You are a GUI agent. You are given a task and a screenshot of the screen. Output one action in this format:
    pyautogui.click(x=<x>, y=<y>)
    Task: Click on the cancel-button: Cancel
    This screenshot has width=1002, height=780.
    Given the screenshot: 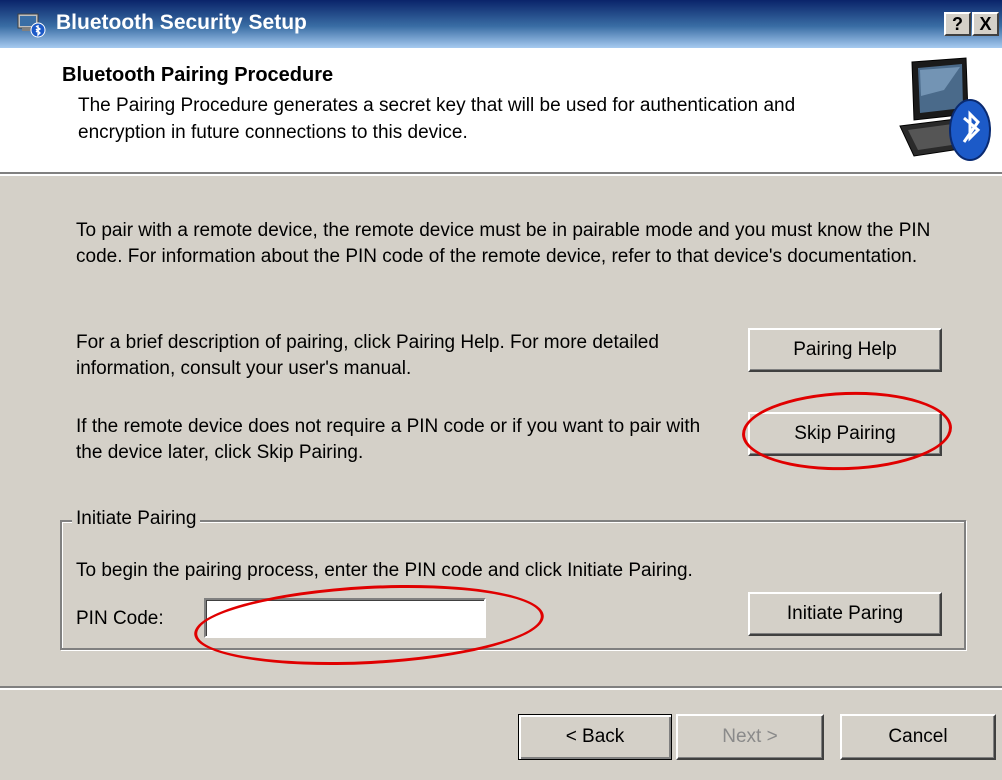 What is the action you would take?
    pyautogui.click(x=918, y=737)
    